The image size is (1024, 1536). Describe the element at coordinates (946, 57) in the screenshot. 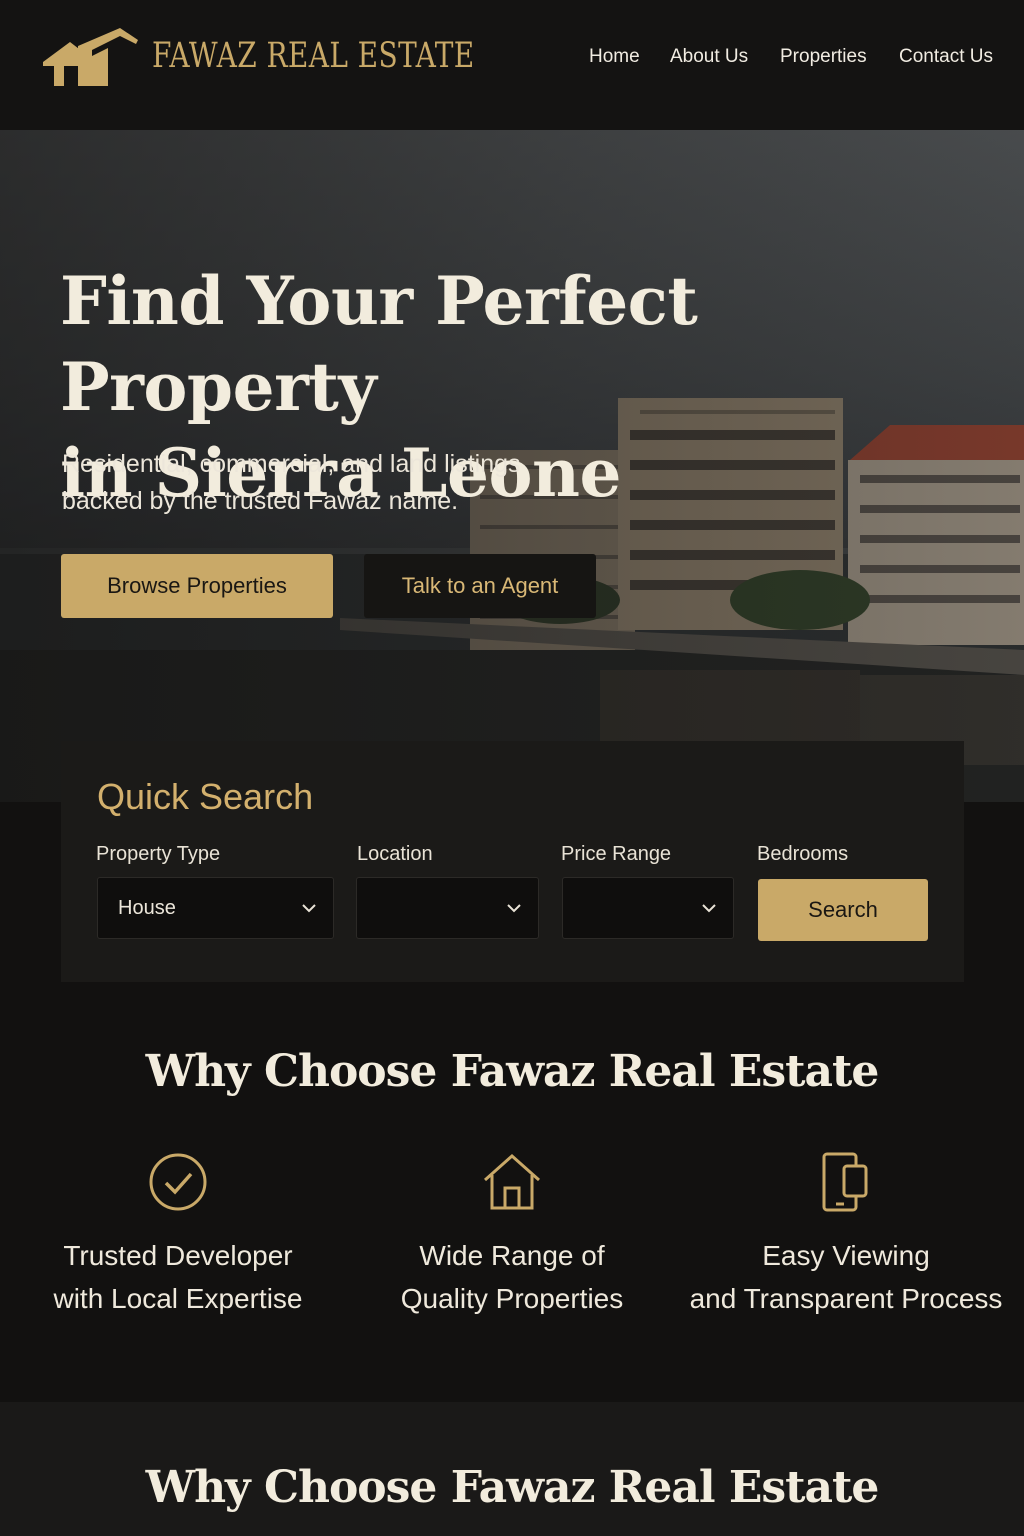

I see `nav-contact-us: Contact Us` at that location.